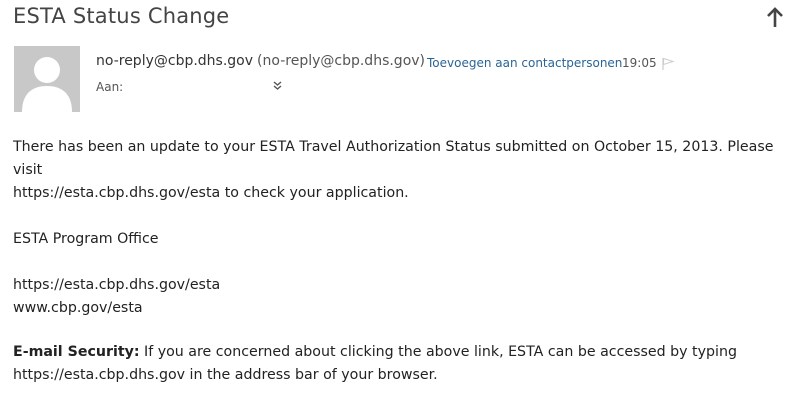  What do you see at coordinates (524, 63) in the screenshot?
I see `add-to-contacts-link: Toevoegen aan contactpersonen` at bounding box center [524, 63].